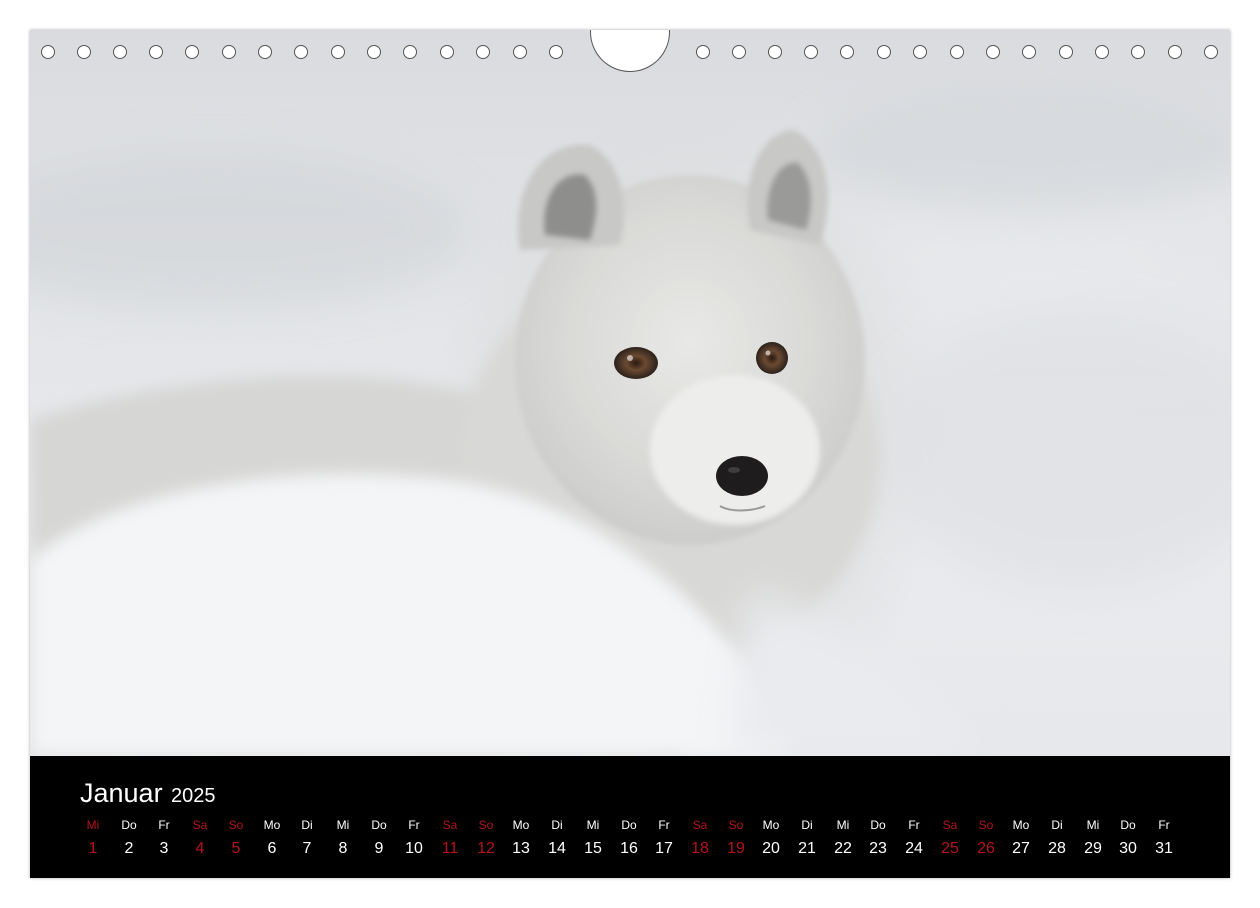 This screenshot has width=1260, height=908. What do you see at coordinates (878, 839) in the screenshot?
I see `day-cell: Do 23` at bounding box center [878, 839].